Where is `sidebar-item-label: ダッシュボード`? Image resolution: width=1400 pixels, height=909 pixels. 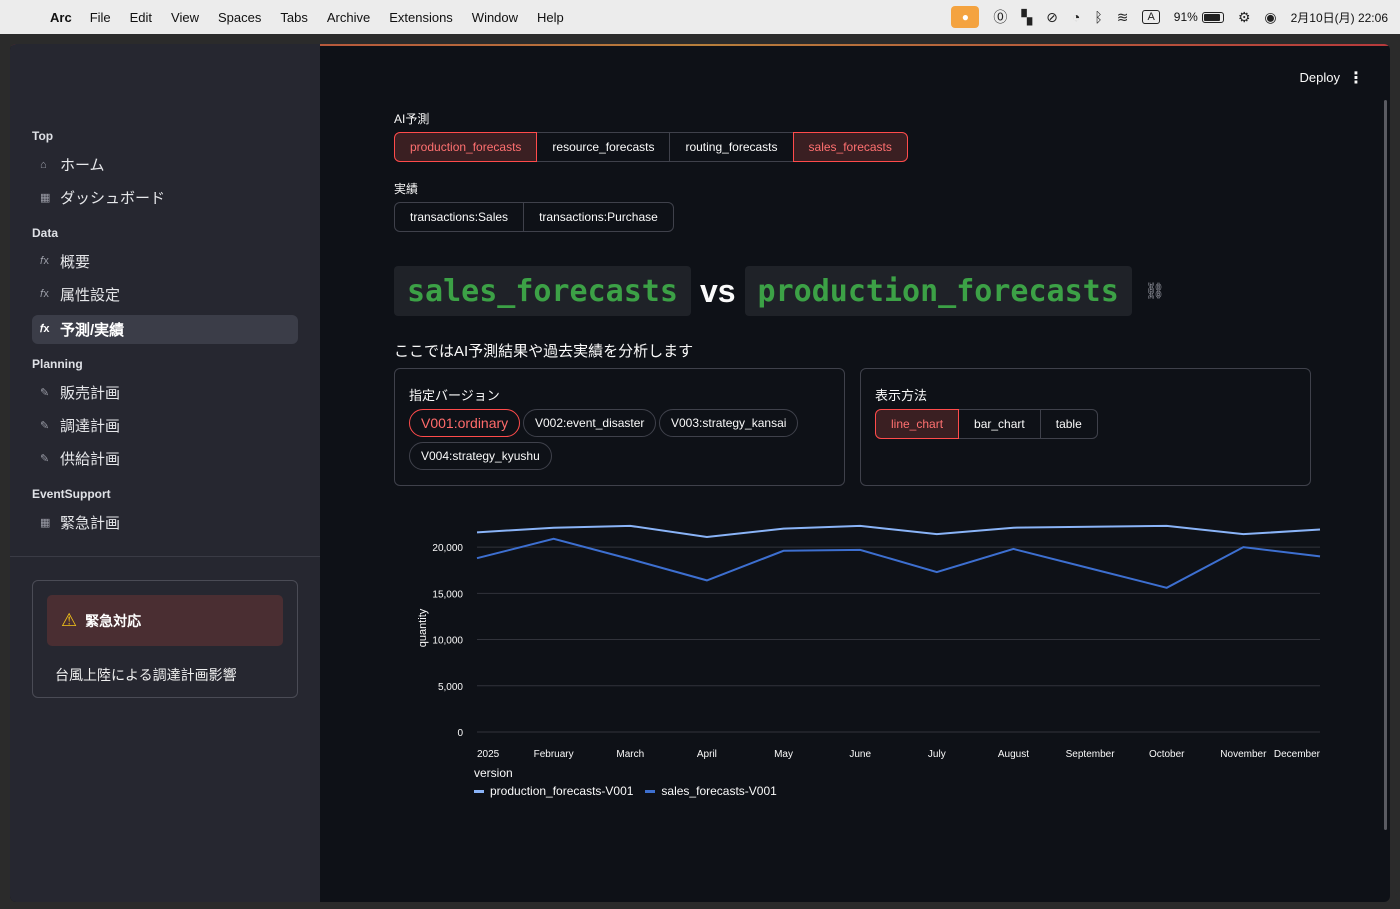 sidebar-item-label: ダッシュボード is located at coordinates (113, 198).